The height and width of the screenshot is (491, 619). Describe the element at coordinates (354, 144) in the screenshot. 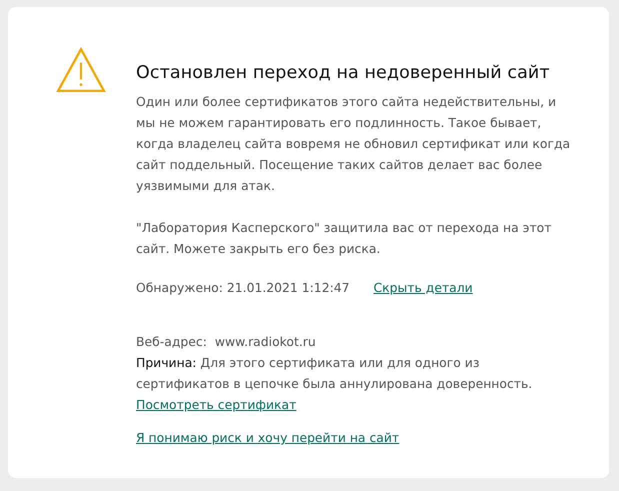

I see `message-text: Один или более сертификатов этого сайта недействительны, и мы не можем гарантировать его подлинность. Такое бывает, когда владелец сайта вовремя не обновил сертификат или когда сайт поддельный. Посещение таких сайтов делает вас более уязвимыми для атак.` at that location.